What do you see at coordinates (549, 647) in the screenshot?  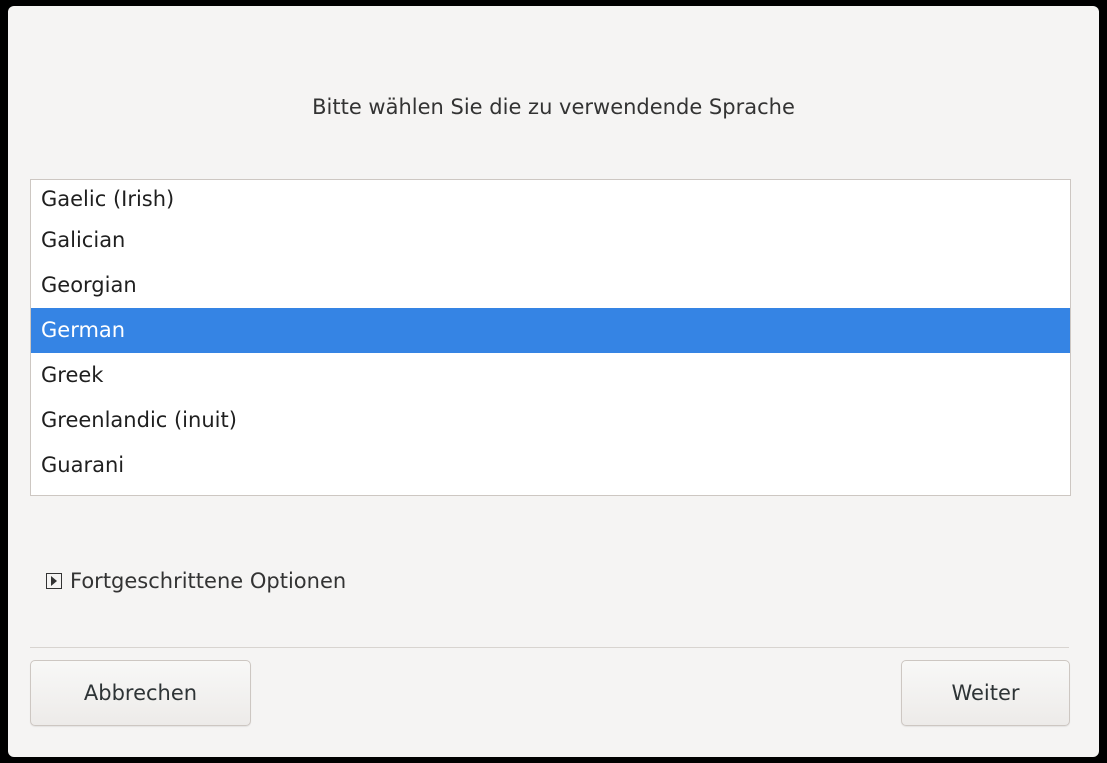 I see `separator` at bounding box center [549, 647].